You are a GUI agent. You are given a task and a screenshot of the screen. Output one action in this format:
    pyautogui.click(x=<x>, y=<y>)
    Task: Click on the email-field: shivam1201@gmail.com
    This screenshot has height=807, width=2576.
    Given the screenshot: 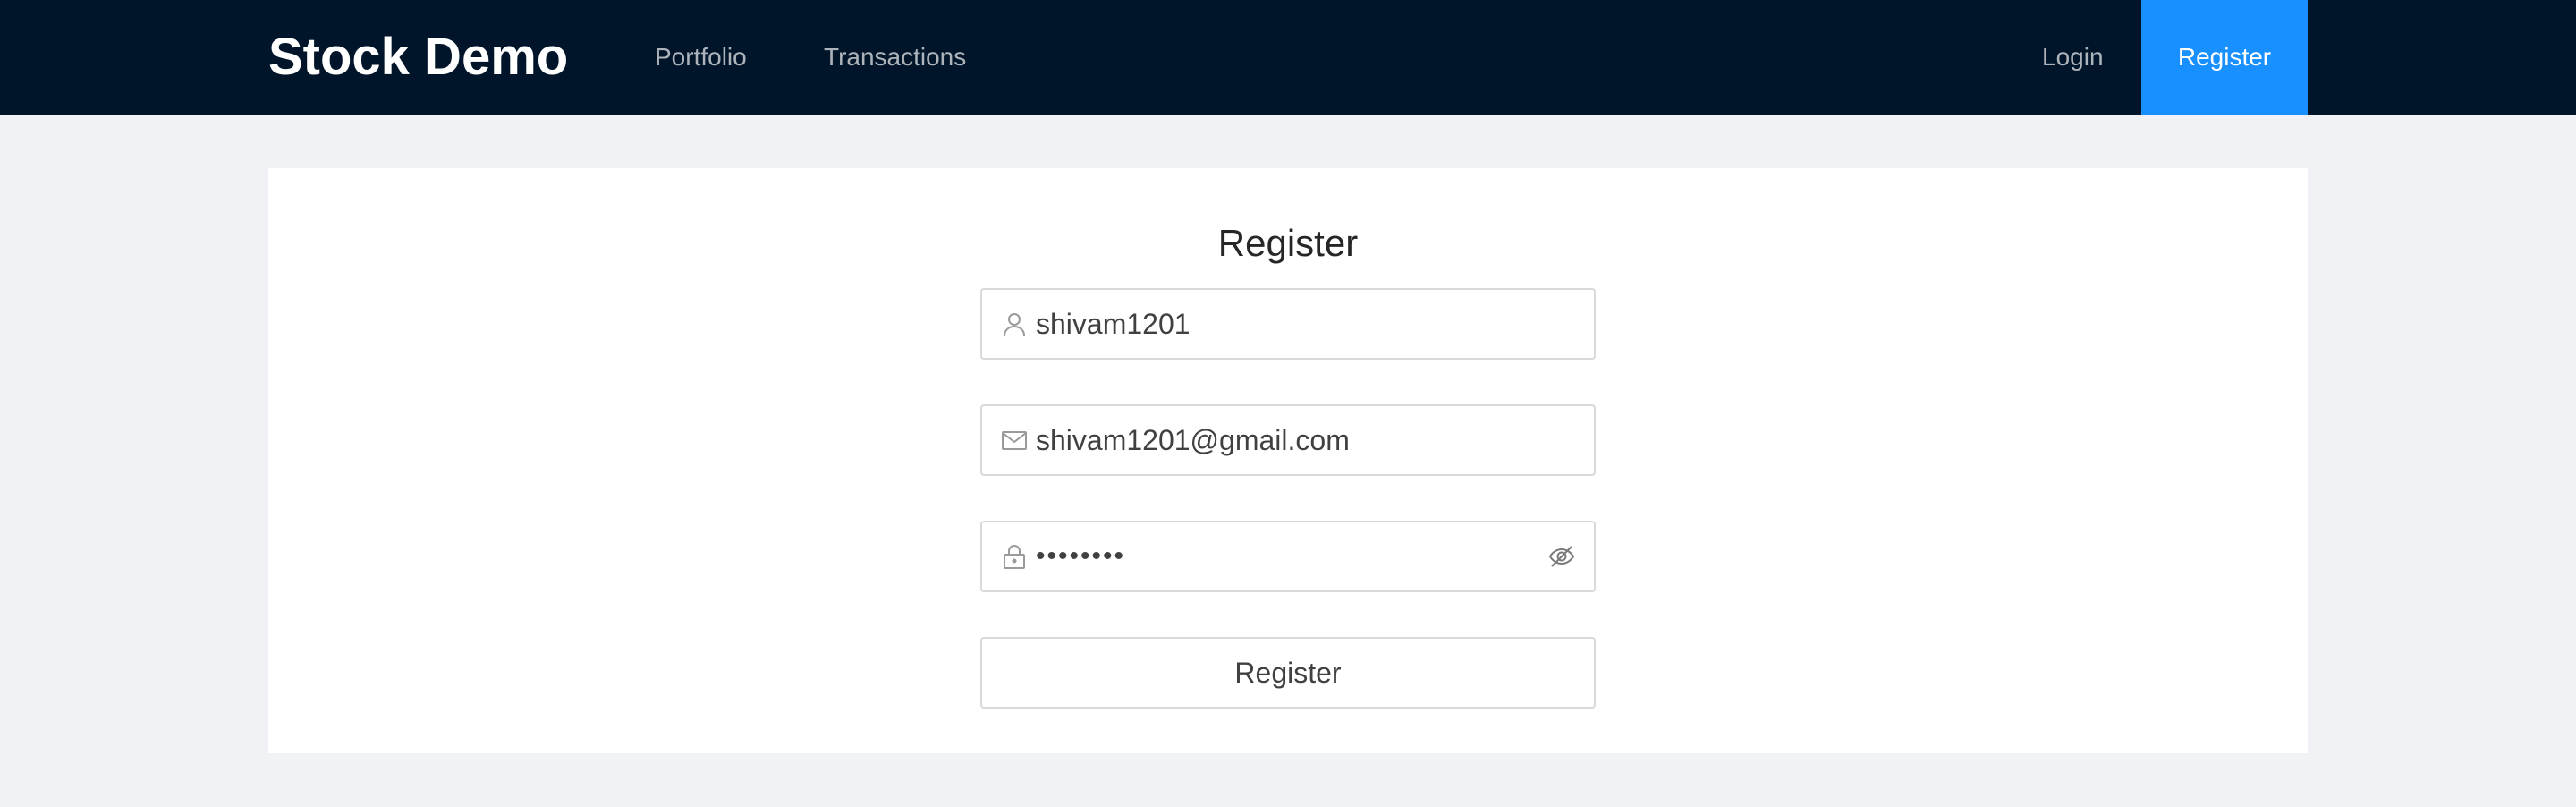 What is the action you would take?
    pyautogui.click(x=1288, y=440)
    